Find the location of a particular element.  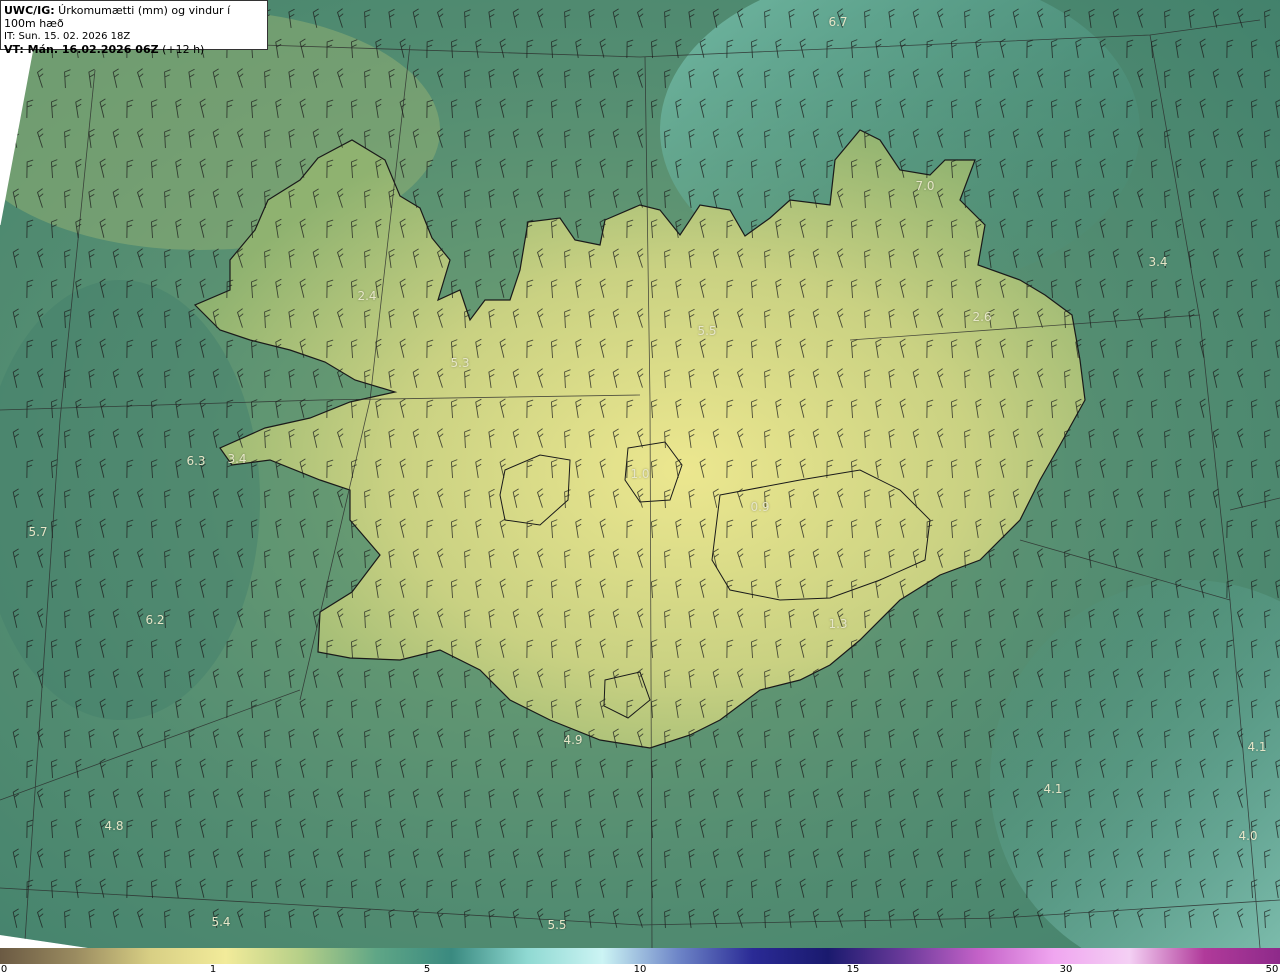

value-label: 5.4 is located at coordinates (221, 922).